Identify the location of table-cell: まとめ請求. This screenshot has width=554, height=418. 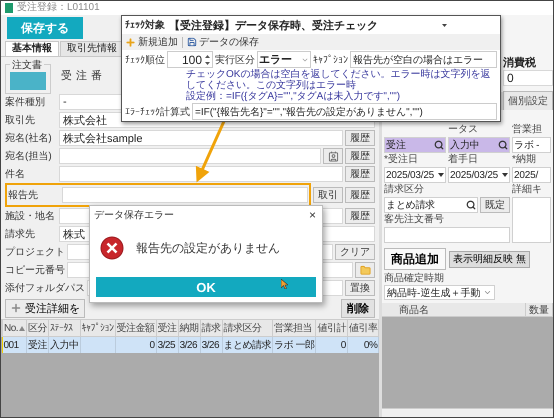
(247, 344).